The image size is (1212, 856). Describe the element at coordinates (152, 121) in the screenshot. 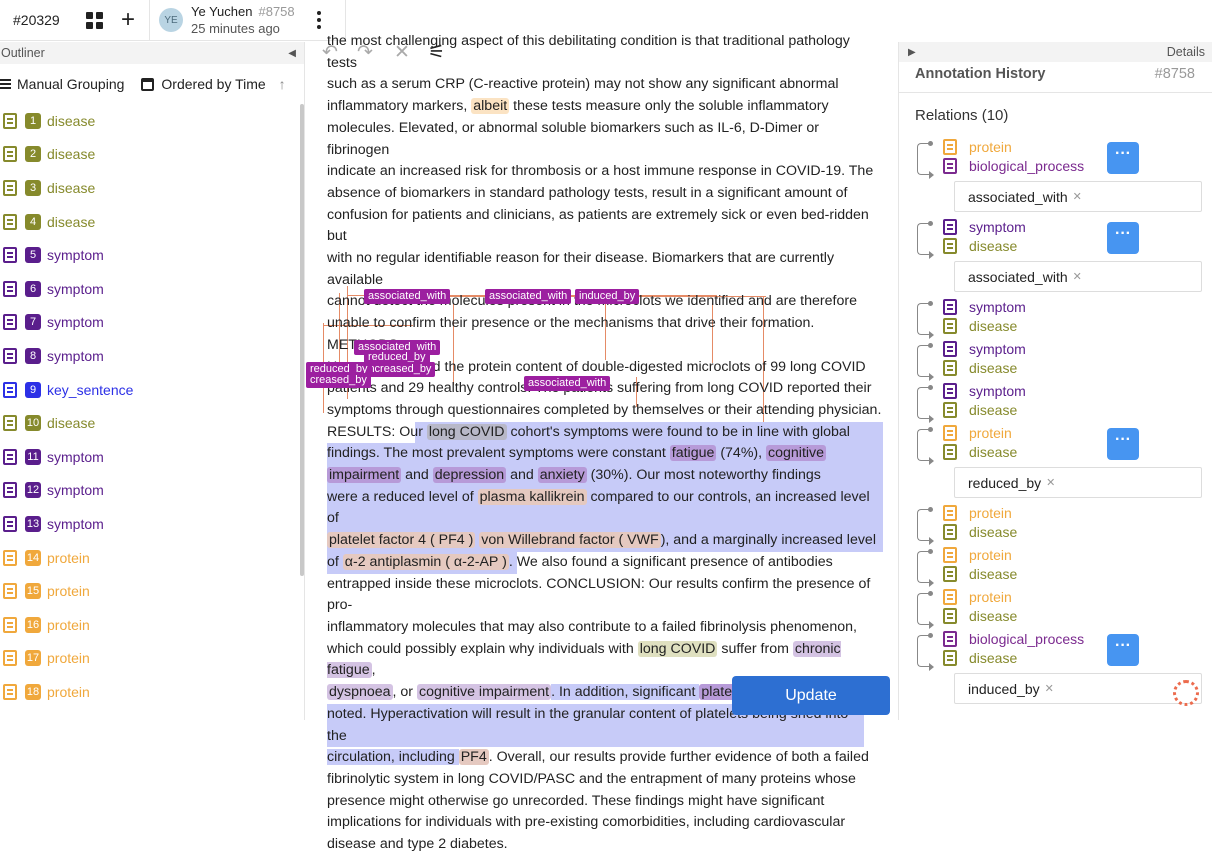

I see `outliner-entity-item: 1 disease` at that location.